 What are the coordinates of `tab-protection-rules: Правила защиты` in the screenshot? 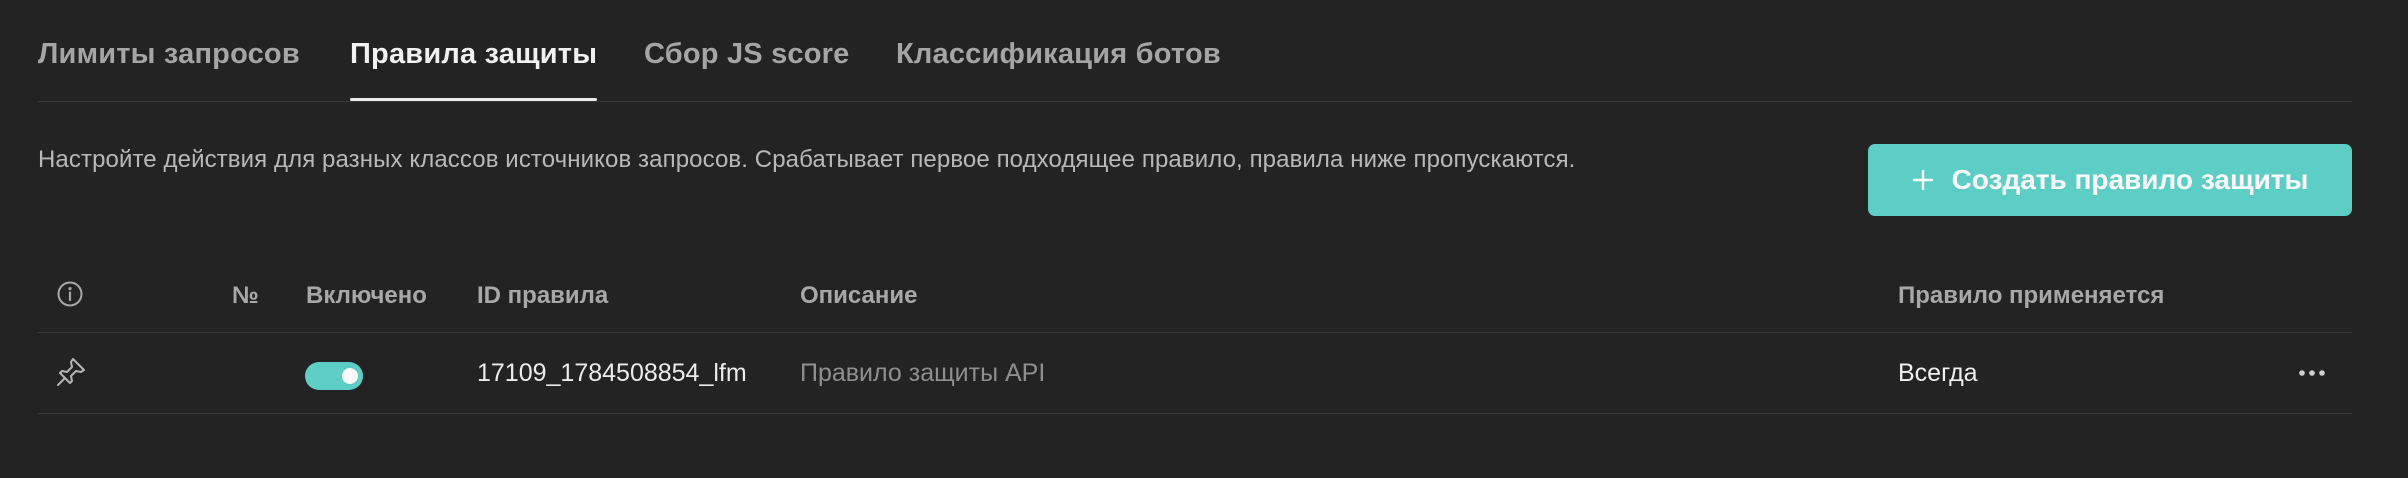 It's located at (474, 69).